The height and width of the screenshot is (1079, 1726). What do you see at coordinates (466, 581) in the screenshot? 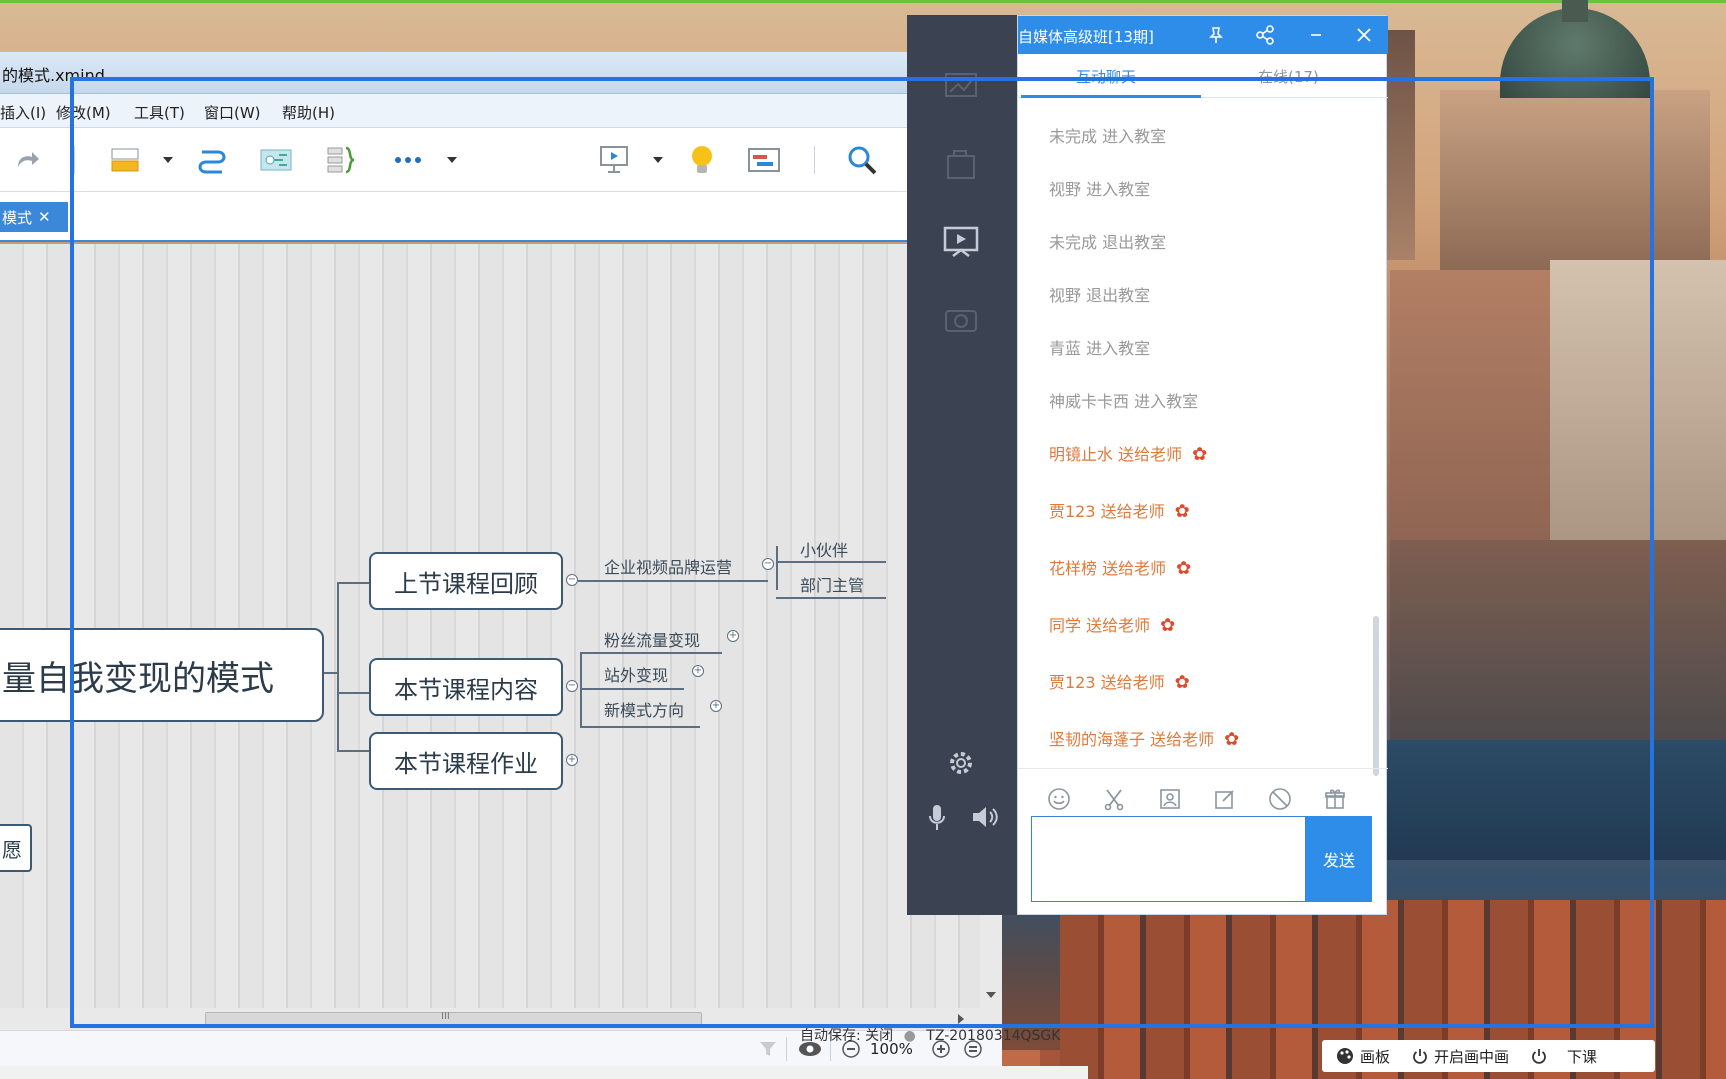
I see `topic-previous-review: 上节课程回顾` at bounding box center [466, 581].